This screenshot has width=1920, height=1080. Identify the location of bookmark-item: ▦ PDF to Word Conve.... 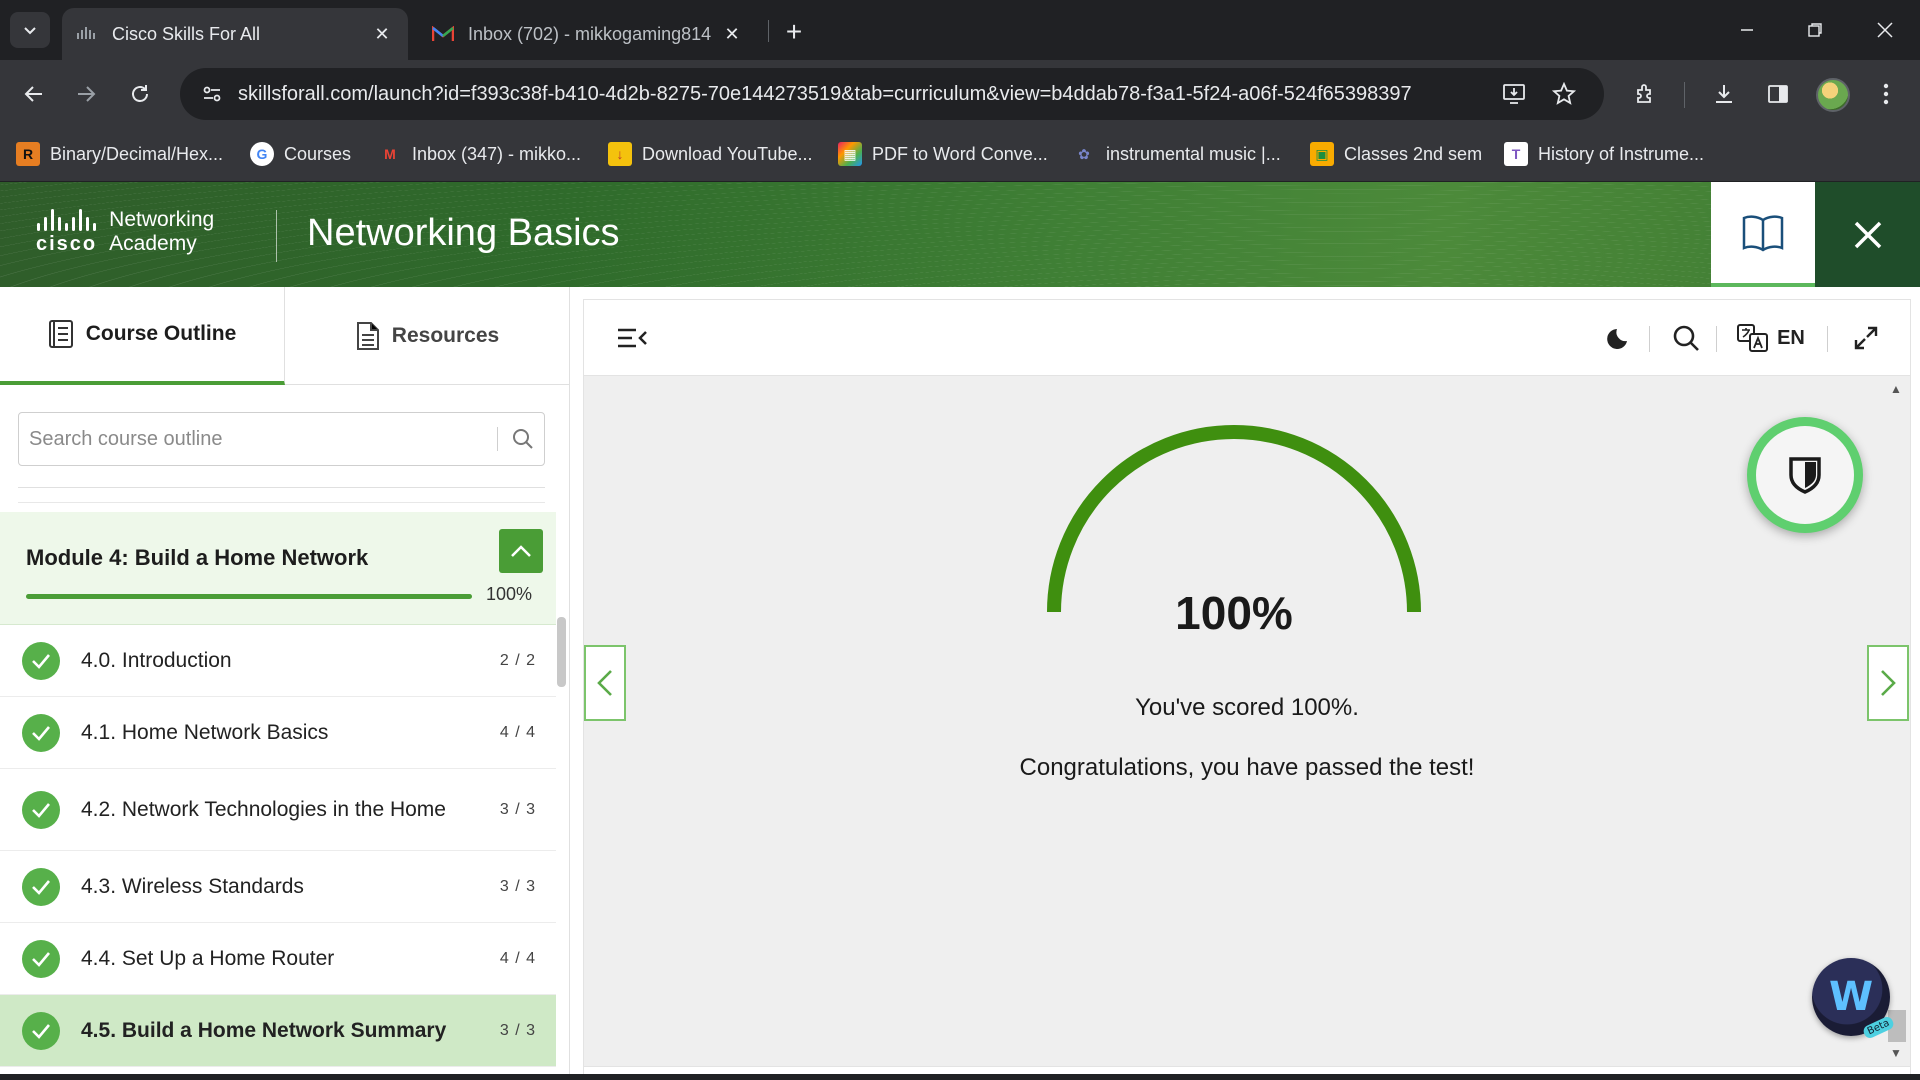
(943, 154).